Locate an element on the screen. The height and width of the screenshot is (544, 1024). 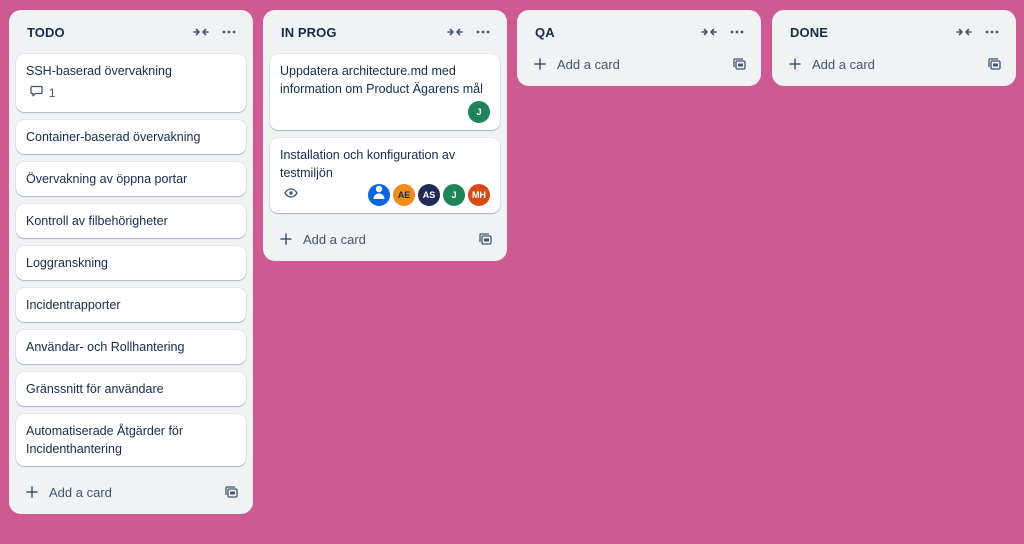
card: Loggranskning is located at coordinates (131, 263).